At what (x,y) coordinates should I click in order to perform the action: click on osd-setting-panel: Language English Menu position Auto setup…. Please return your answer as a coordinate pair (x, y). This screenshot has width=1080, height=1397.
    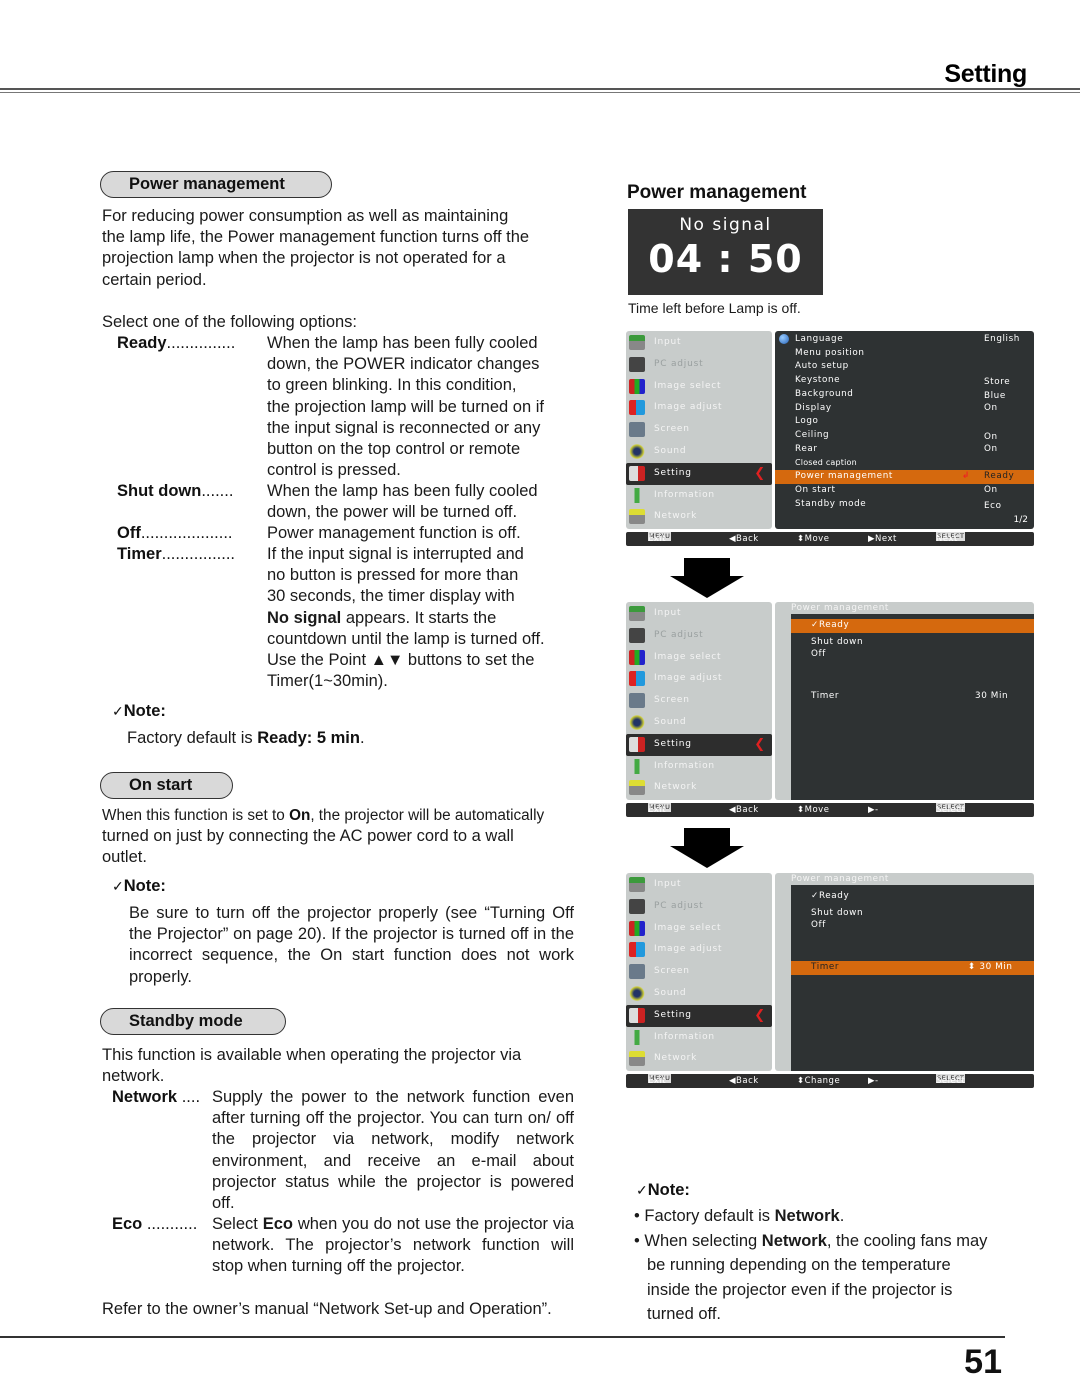
    Looking at the image, I should click on (904, 430).